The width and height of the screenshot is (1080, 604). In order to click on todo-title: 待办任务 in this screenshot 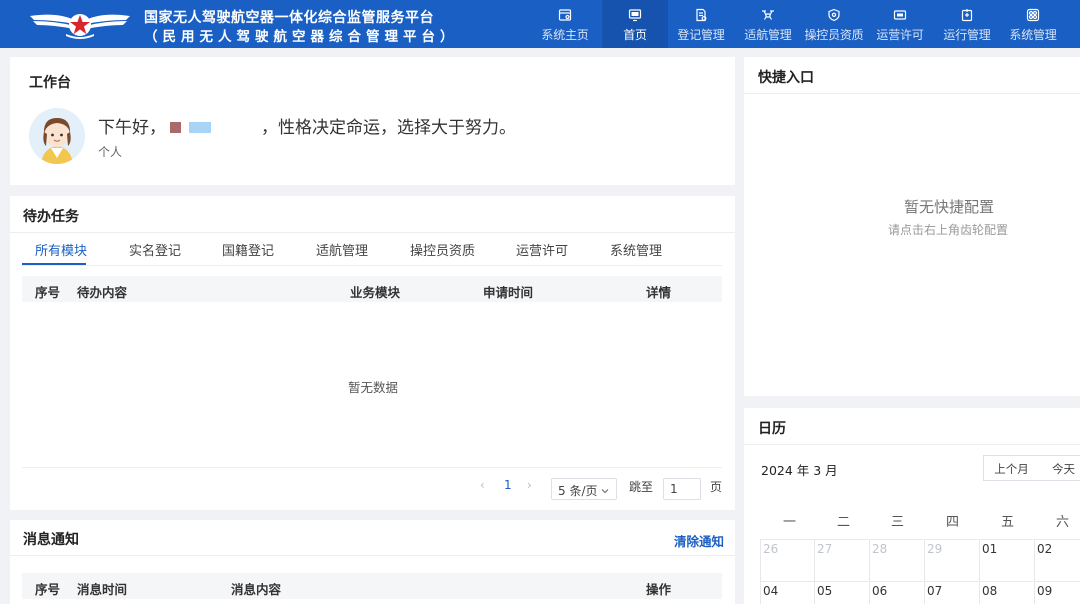, I will do `click(51, 217)`.